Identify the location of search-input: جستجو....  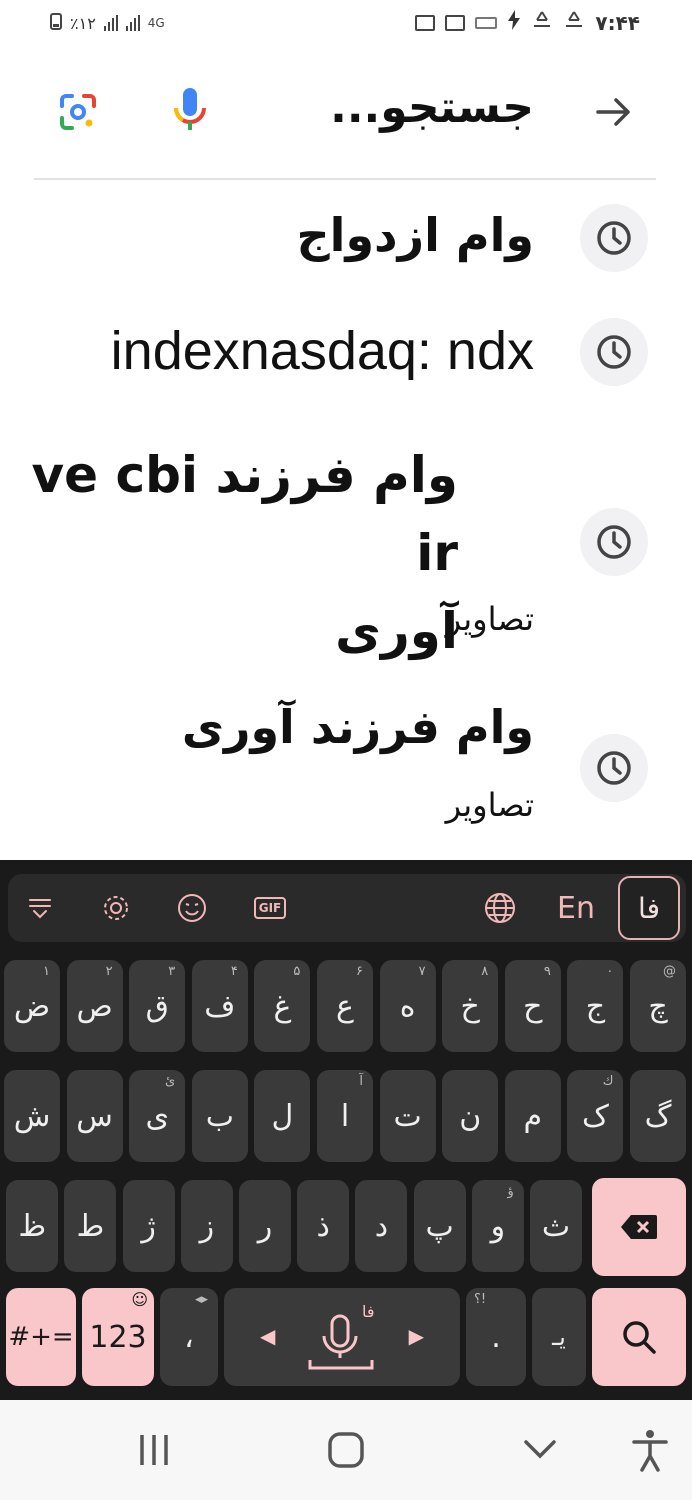
(432, 107).